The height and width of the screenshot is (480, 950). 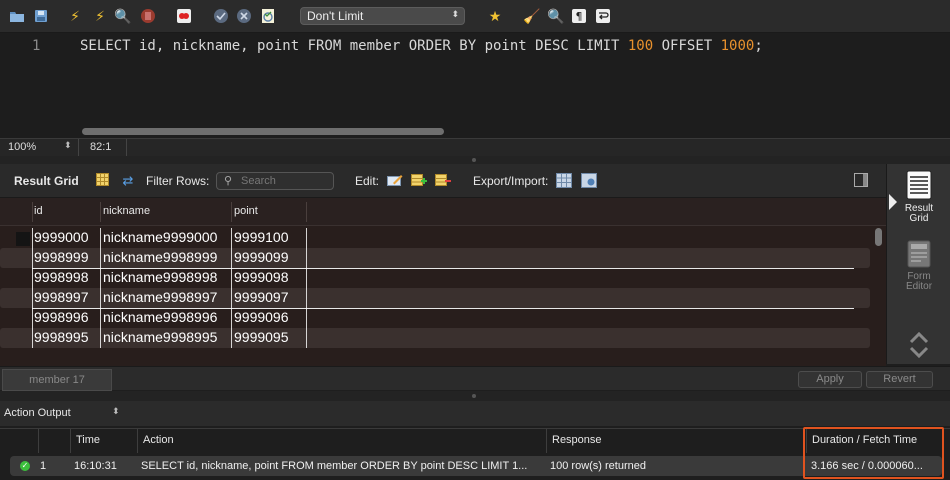 I want to click on refresh-icon: ⇄, so click(x=128, y=181).